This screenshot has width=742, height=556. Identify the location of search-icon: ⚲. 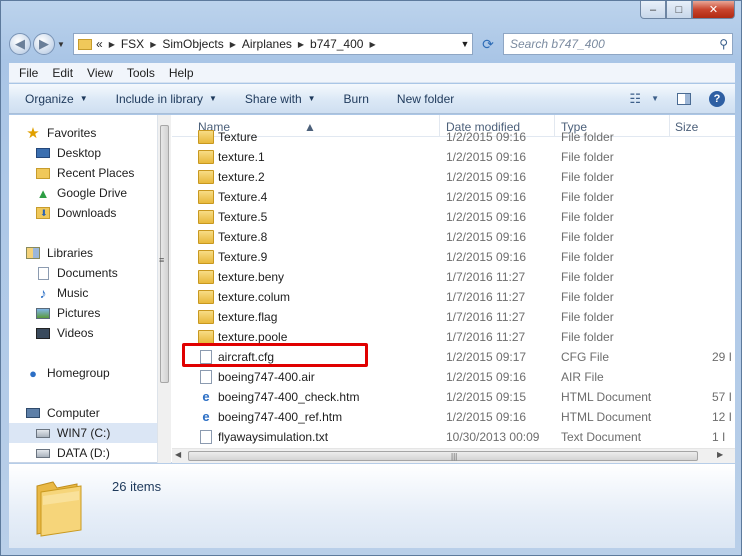
(723, 44).